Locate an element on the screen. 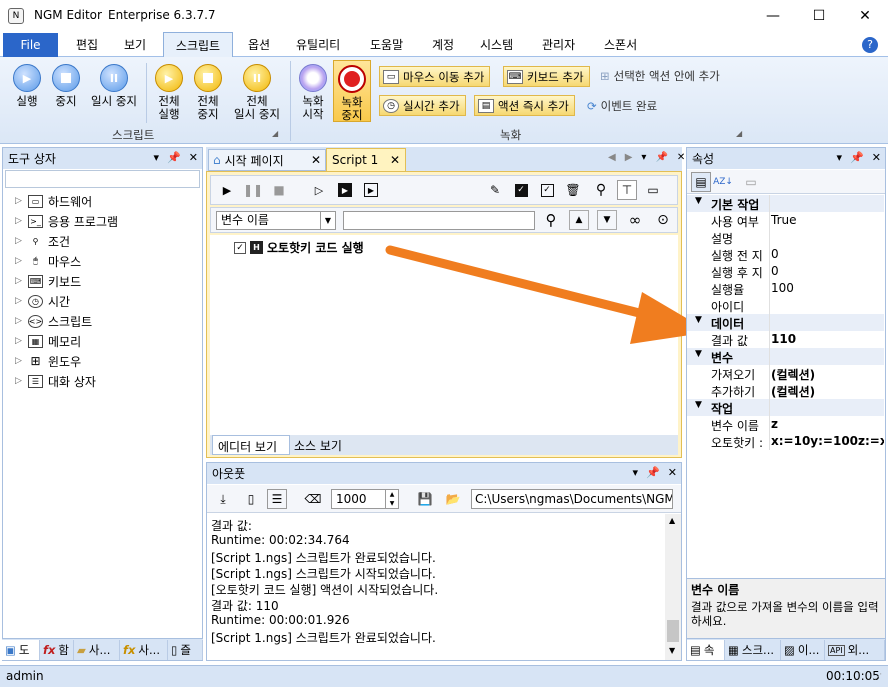 This screenshot has height=687, width=888. prop-row: 가져오기 (컬렉션) is located at coordinates (785, 373).